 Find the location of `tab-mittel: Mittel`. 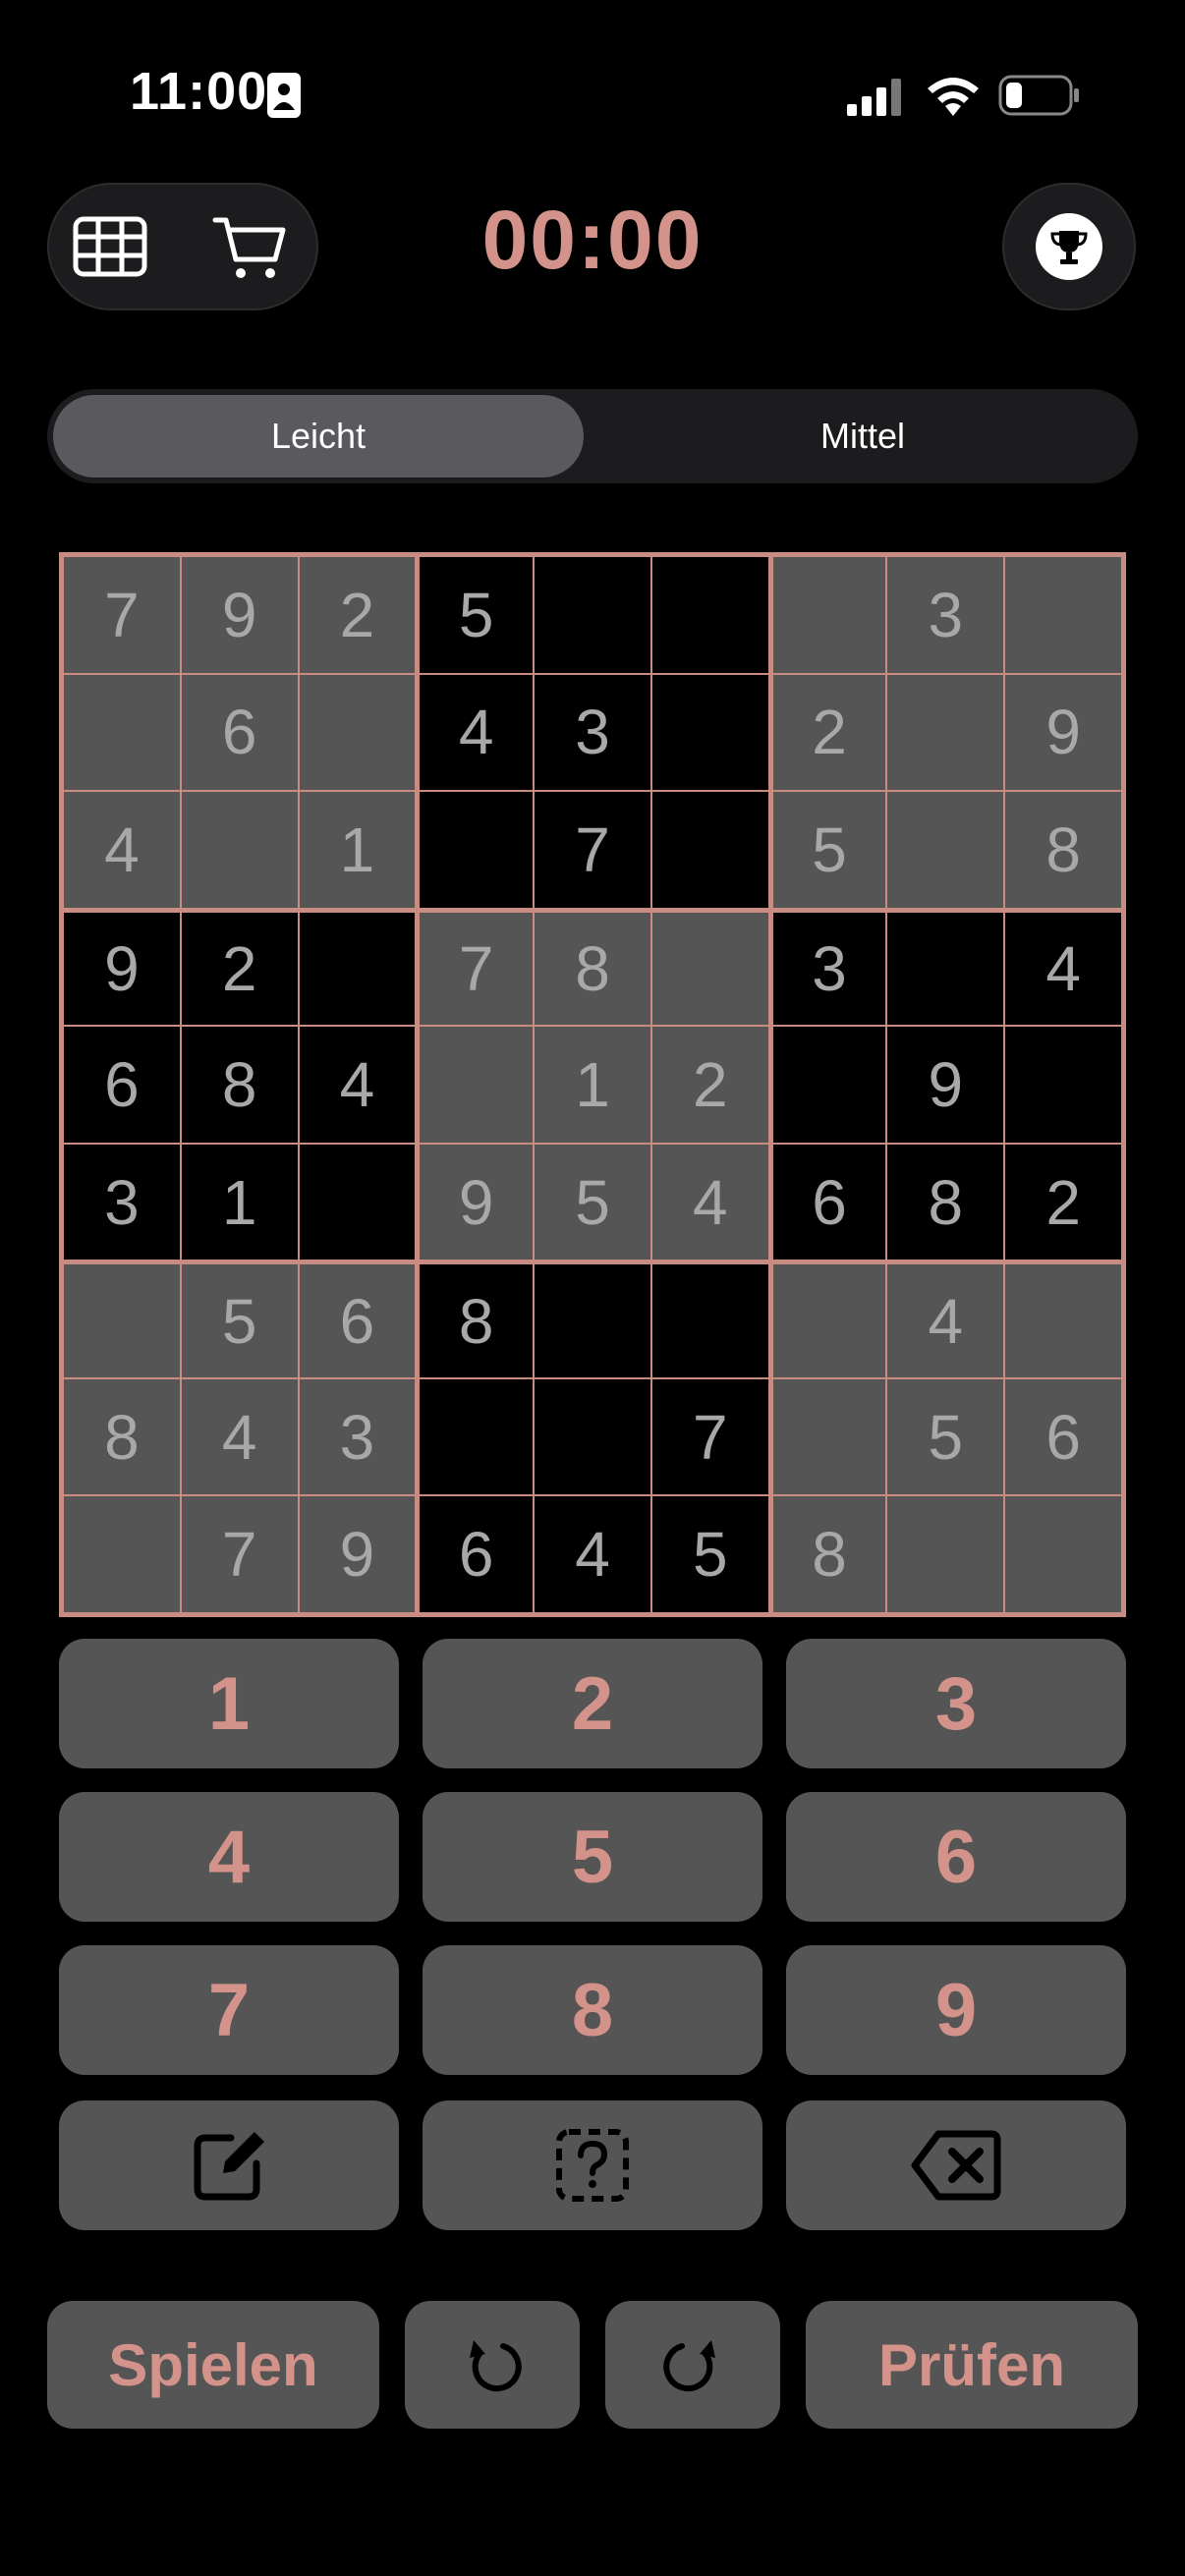

tab-mittel: Mittel is located at coordinates (863, 436).